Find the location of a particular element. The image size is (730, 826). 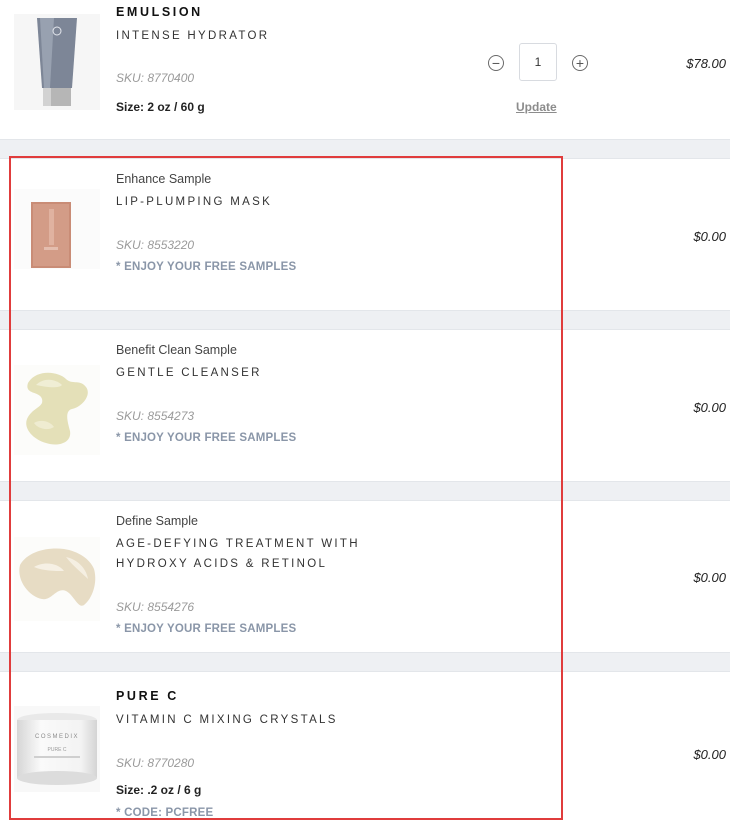

sample-name: Benefit Clean Sample is located at coordinates (176, 350).